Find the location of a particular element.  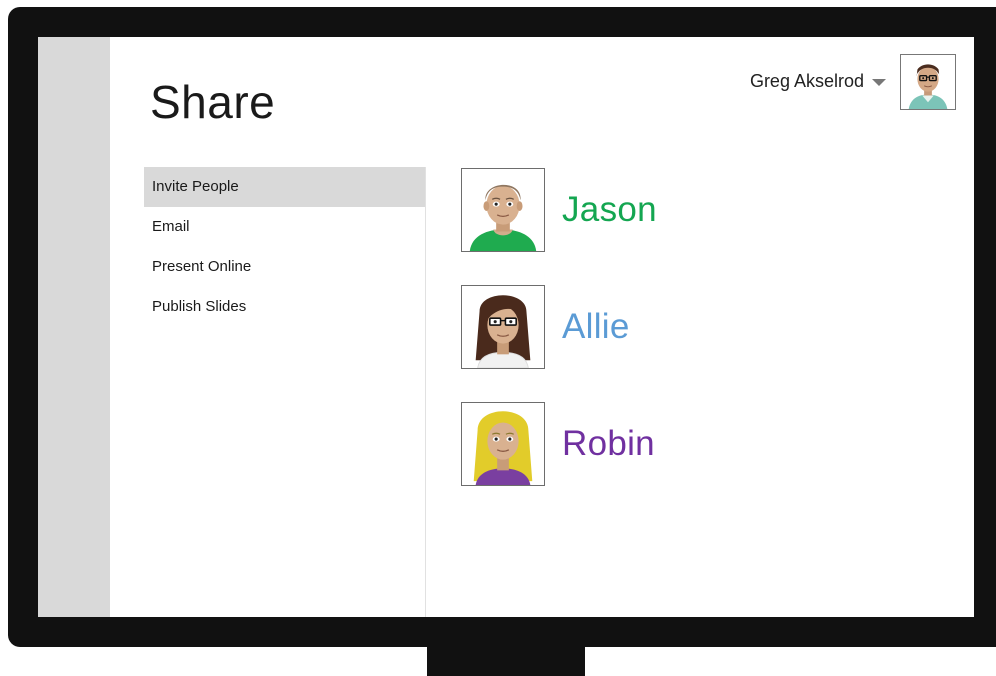

menu-item-invite-people: Invite People is located at coordinates (285, 187).